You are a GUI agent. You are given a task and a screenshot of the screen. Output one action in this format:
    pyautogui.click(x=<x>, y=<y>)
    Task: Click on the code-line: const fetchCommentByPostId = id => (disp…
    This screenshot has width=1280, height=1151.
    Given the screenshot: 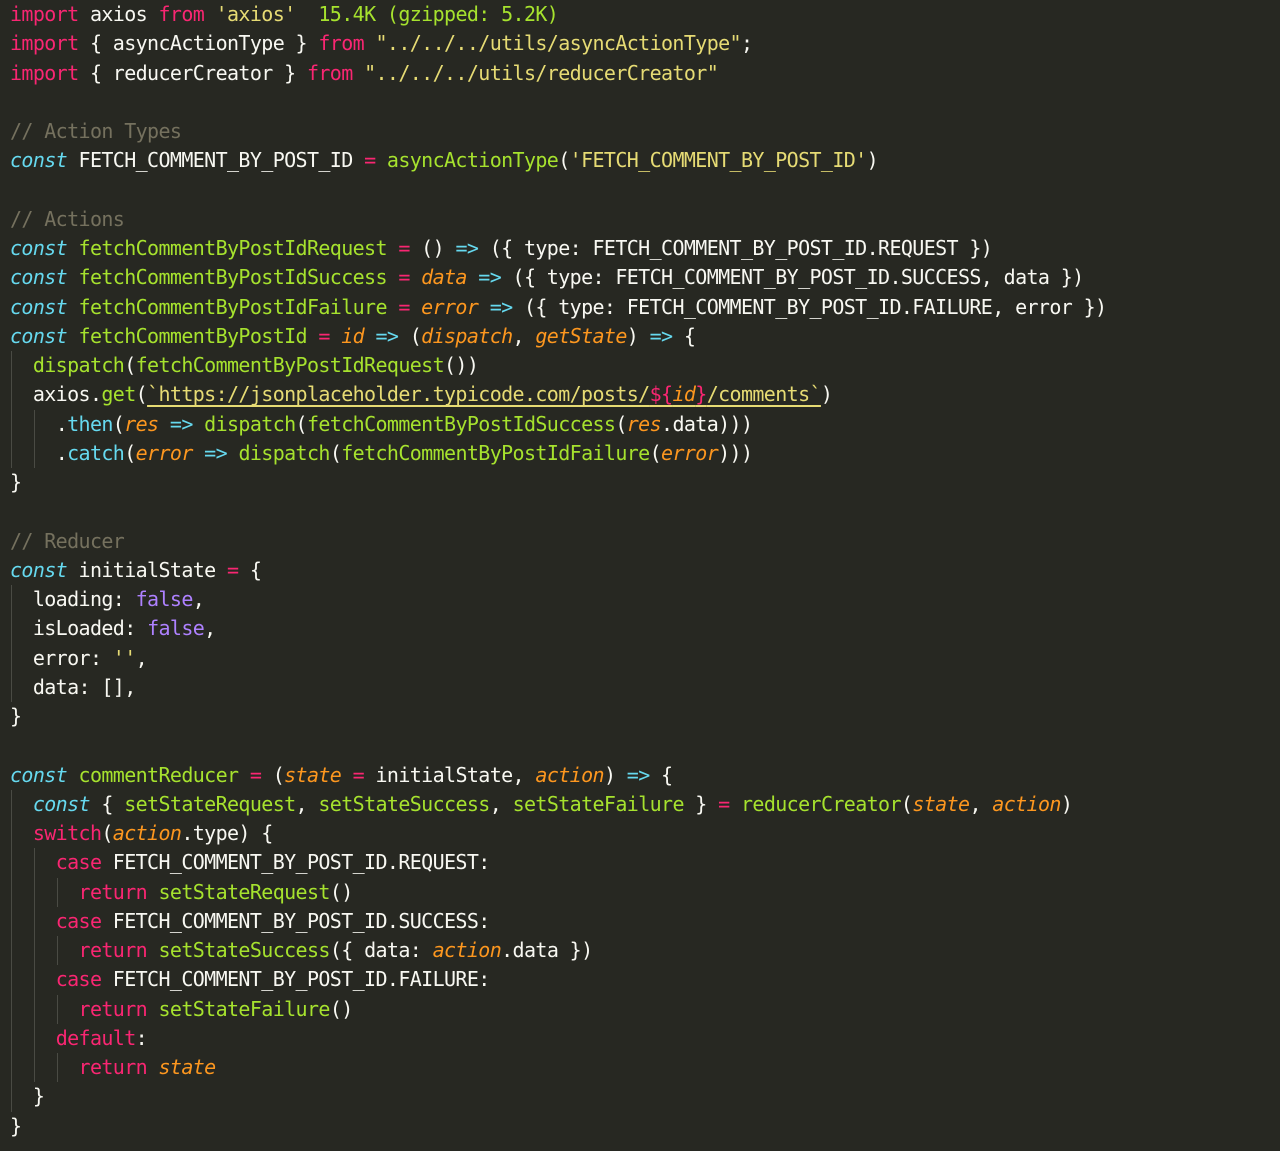 What is the action you would take?
    pyautogui.click(x=640, y=336)
    